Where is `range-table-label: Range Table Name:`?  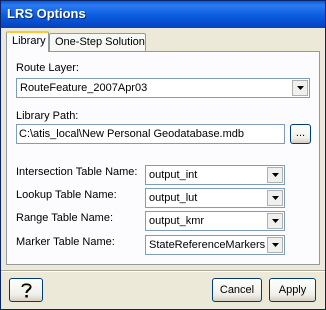 range-table-label: Range Table Name: is located at coordinates (65, 218).